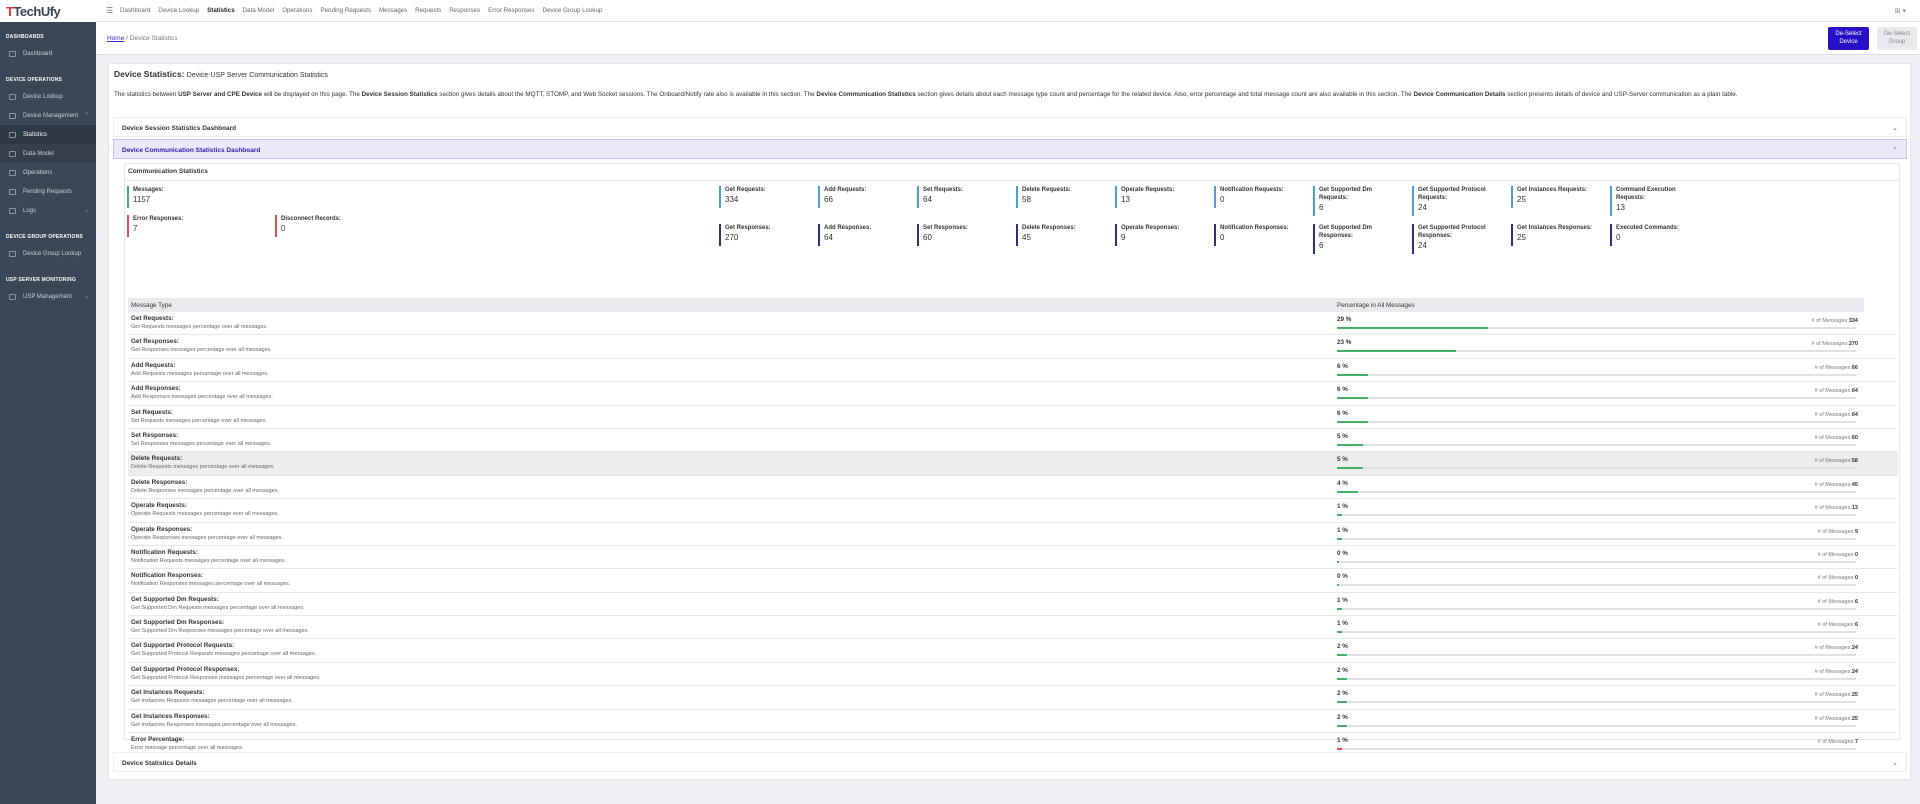 The image size is (1920, 804). What do you see at coordinates (1013, 722) in the screenshot?
I see `table-row: Get Instances Responses` at bounding box center [1013, 722].